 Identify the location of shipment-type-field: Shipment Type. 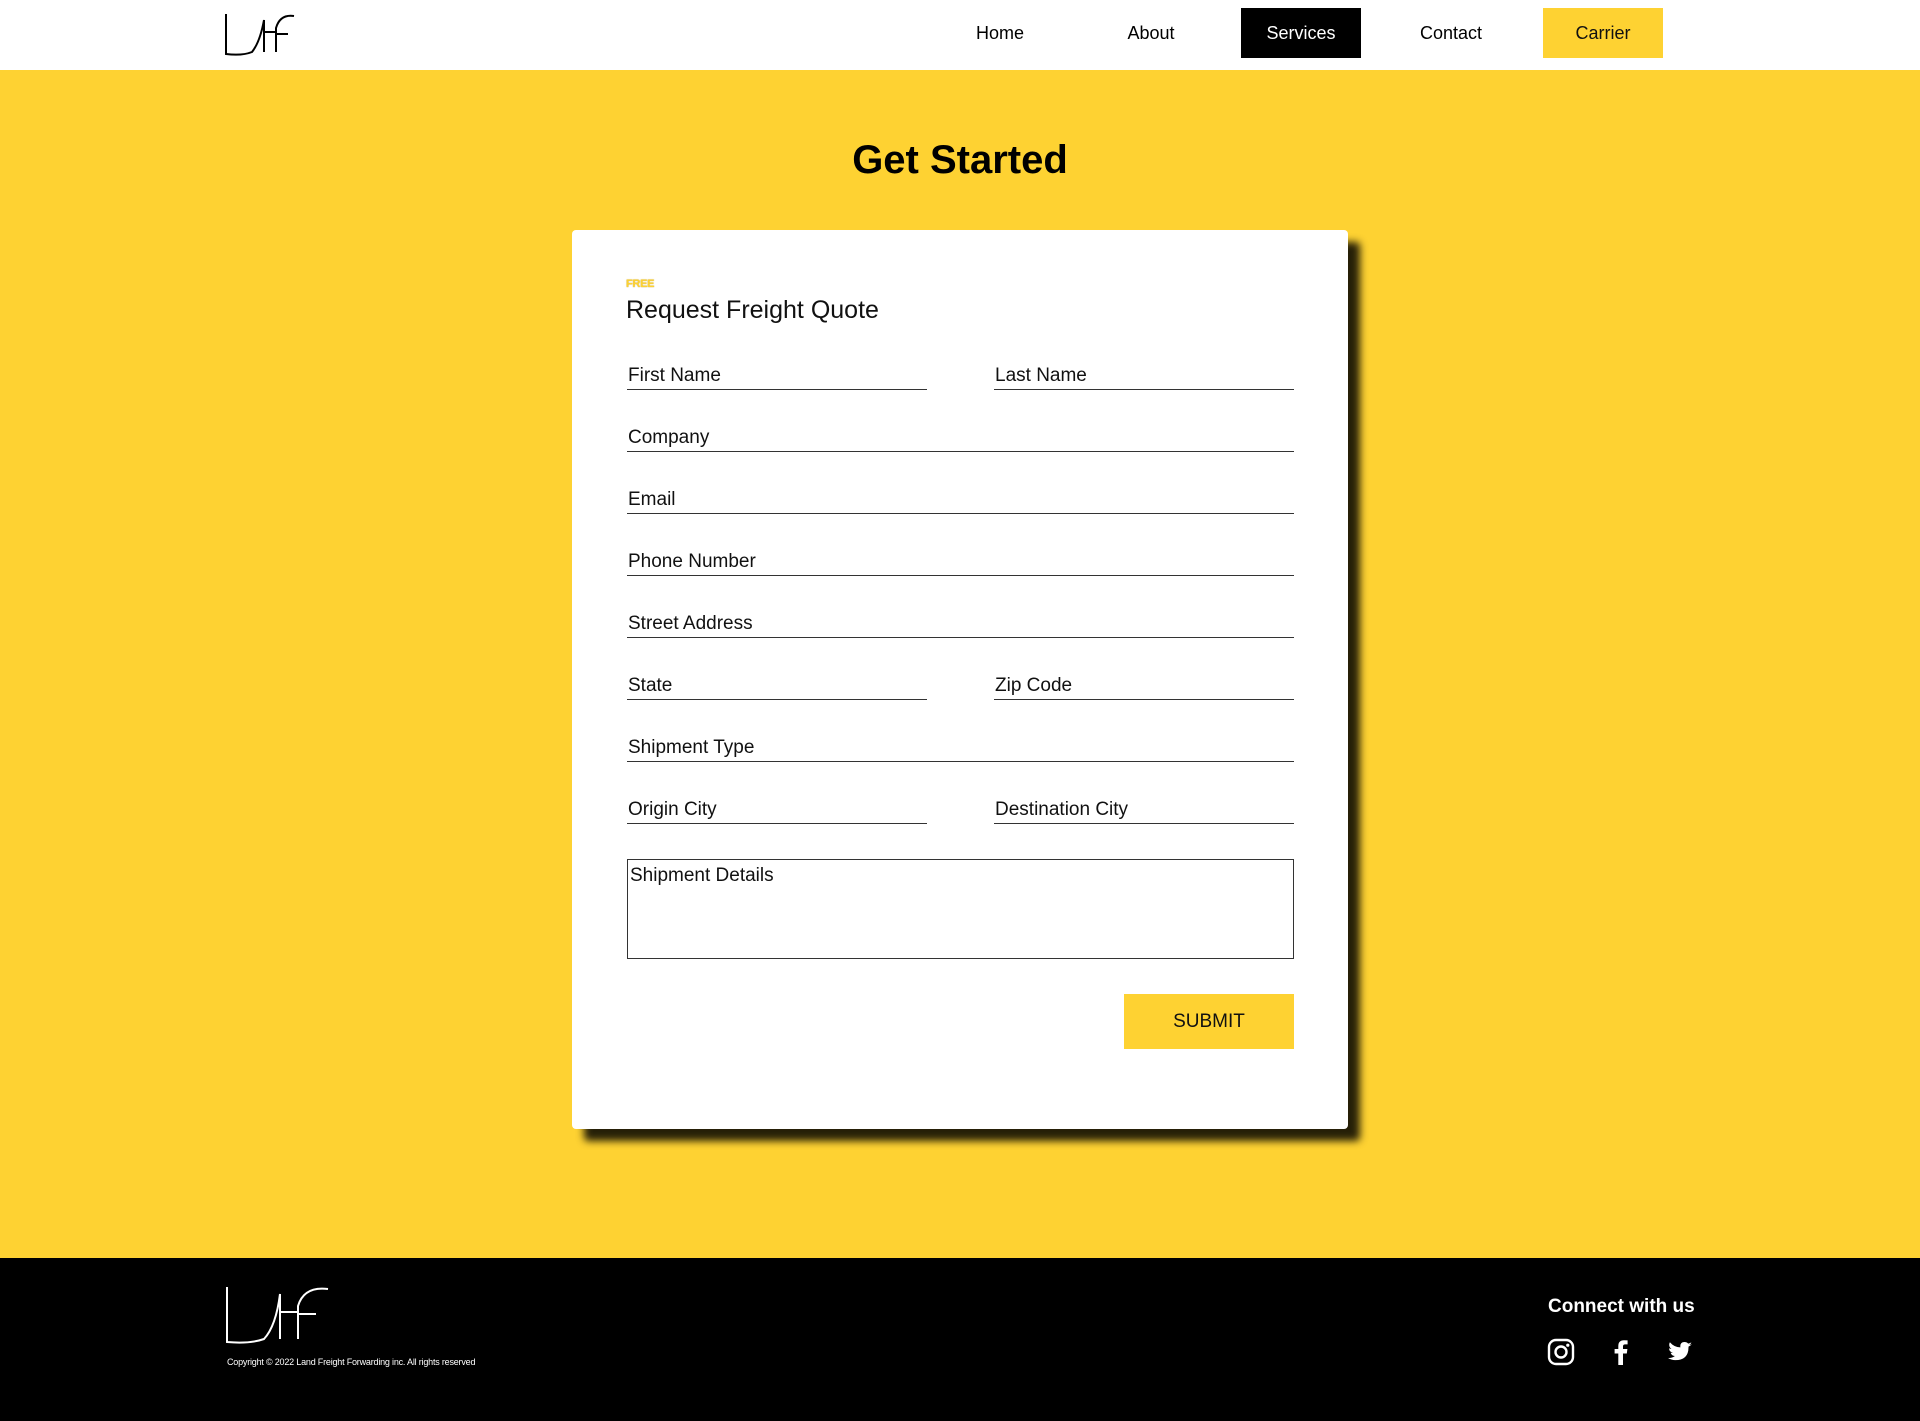
(960, 747).